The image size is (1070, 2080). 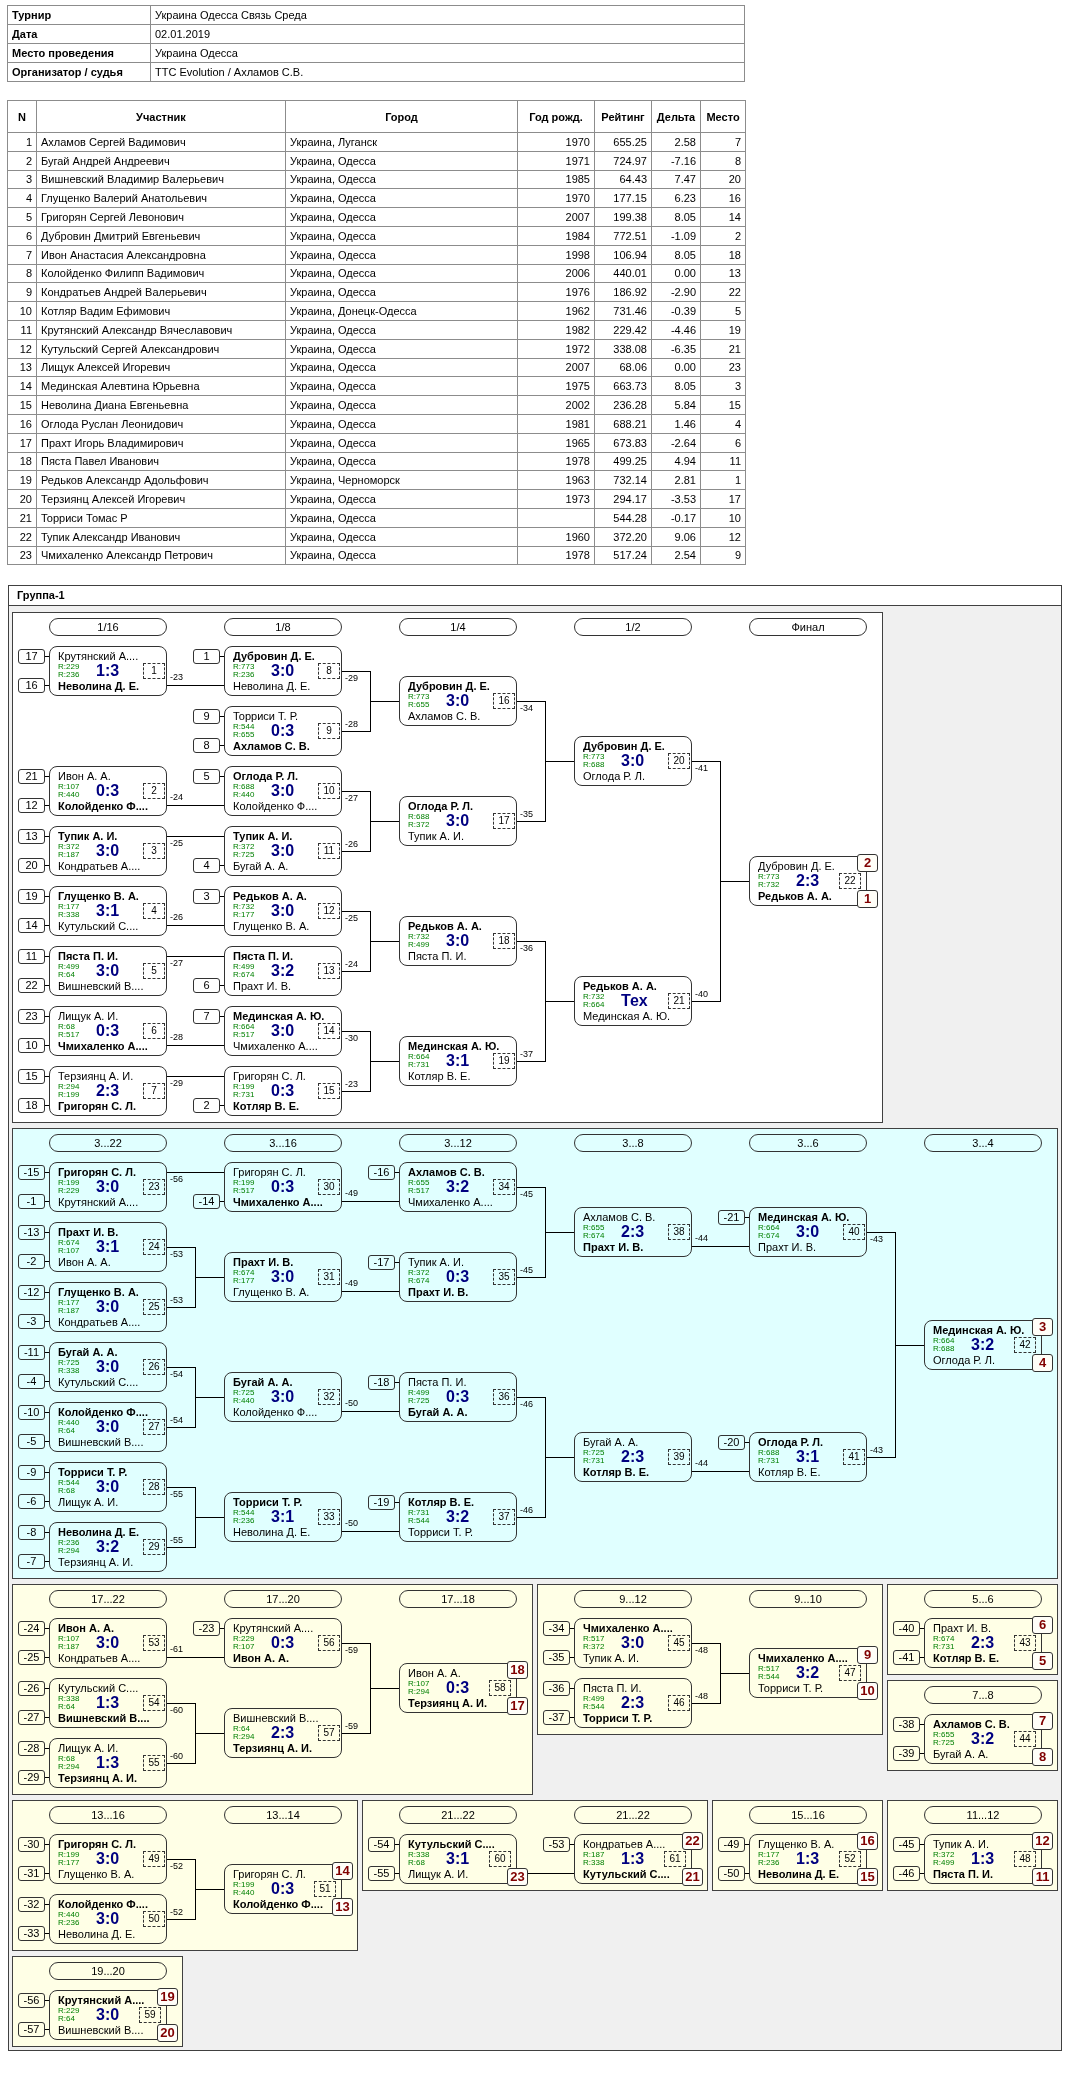 I want to click on next-match-label: -52, so click(x=176, y=1913).